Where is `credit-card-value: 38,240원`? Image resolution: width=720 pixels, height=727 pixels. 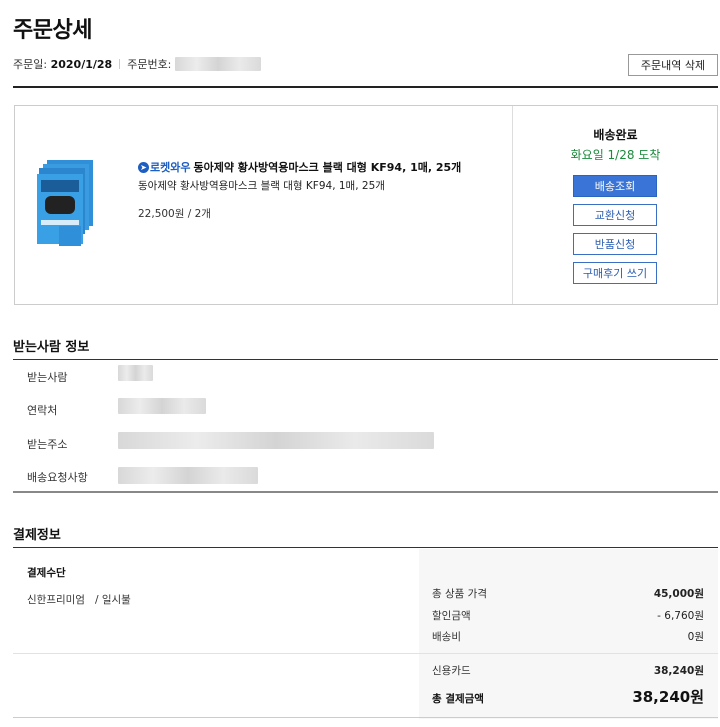 credit-card-value: 38,240원 is located at coordinates (678, 671).